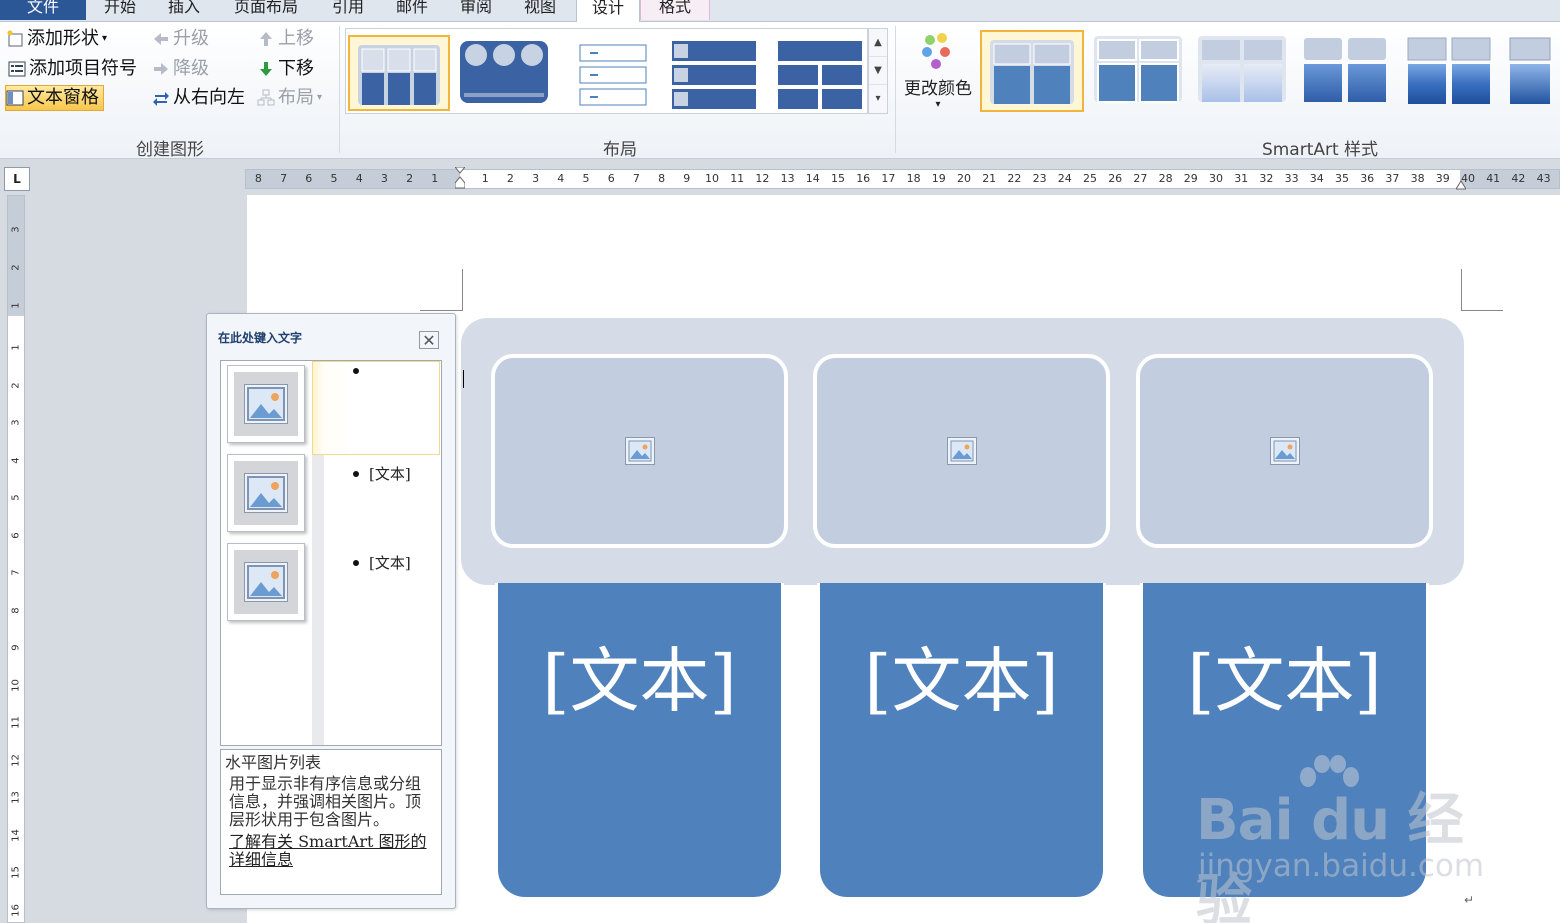 The width and height of the screenshot is (1560, 923). What do you see at coordinates (1241, 178) in the screenshot?
I see `ruler-number: 31` at bounding box center [1241, 178].